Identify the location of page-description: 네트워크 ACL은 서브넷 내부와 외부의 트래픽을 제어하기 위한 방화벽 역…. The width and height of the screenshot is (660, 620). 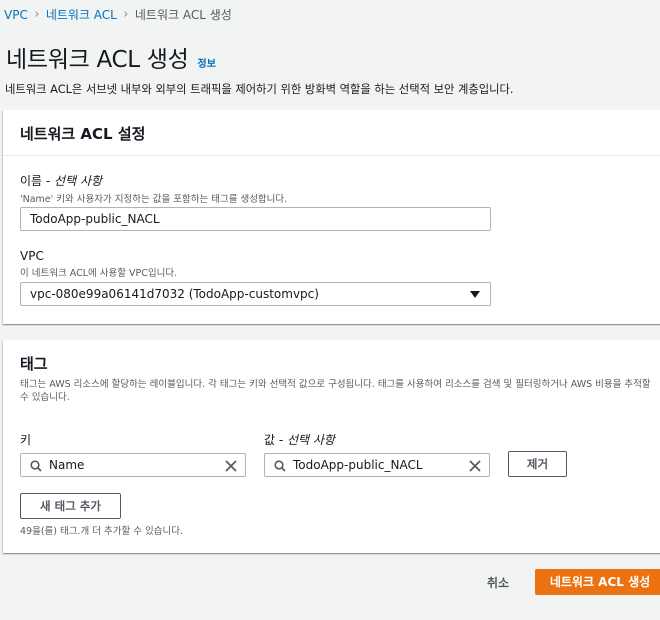
(259, 89).